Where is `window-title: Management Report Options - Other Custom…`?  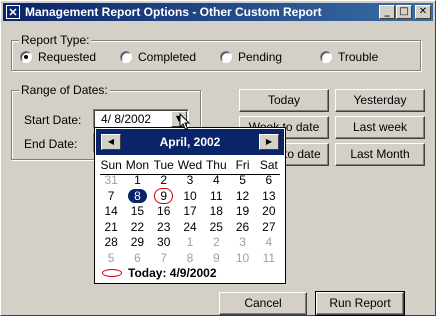
window-title: Management Report Options - Other Custom… is located at coordinates (173, 12).